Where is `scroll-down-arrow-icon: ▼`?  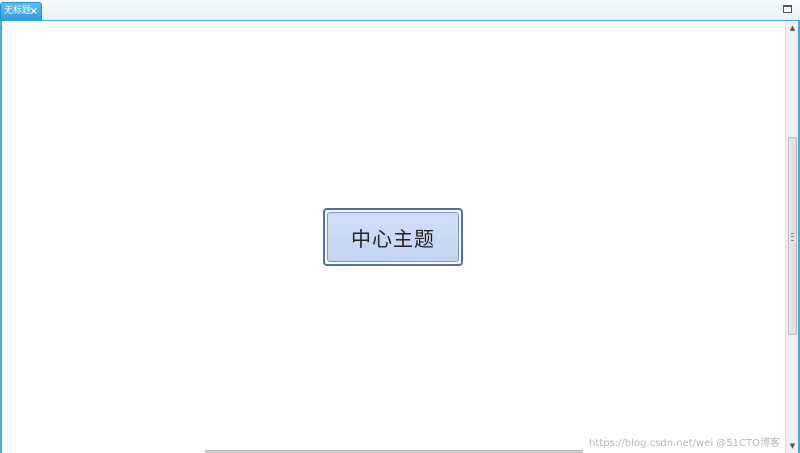
scroll-down-arrow-icon: ▼ is located at coordinates (792, 446).